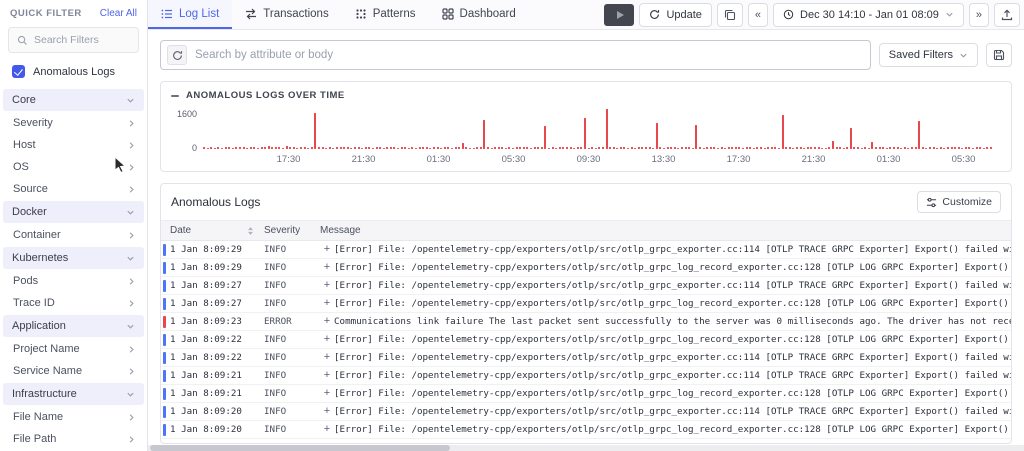 This screenshot has height=451, width=1024. Describe the element at coordinates (868, 14) in the screenshot. I see `date-range-picker: Dec 30 14:10 - Jan 01 08:09` at that location.